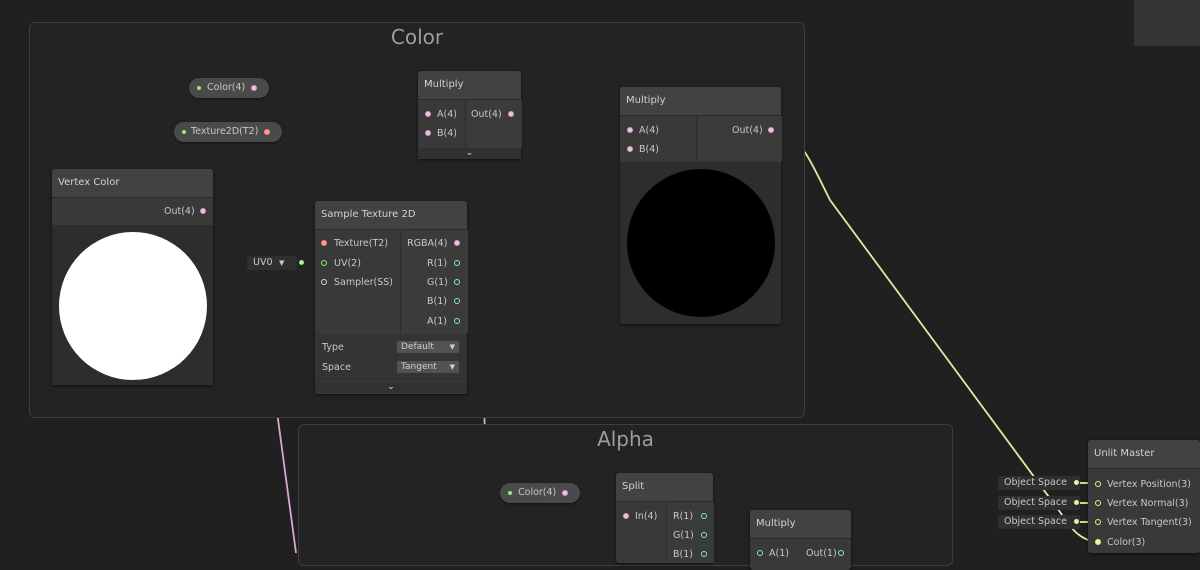 This screenshot has width=1200, height=570. What do you see at coordinates (683, 535) in the screenshot?
I see `split-g-label: G(1)` at bounding box center [683, 535].